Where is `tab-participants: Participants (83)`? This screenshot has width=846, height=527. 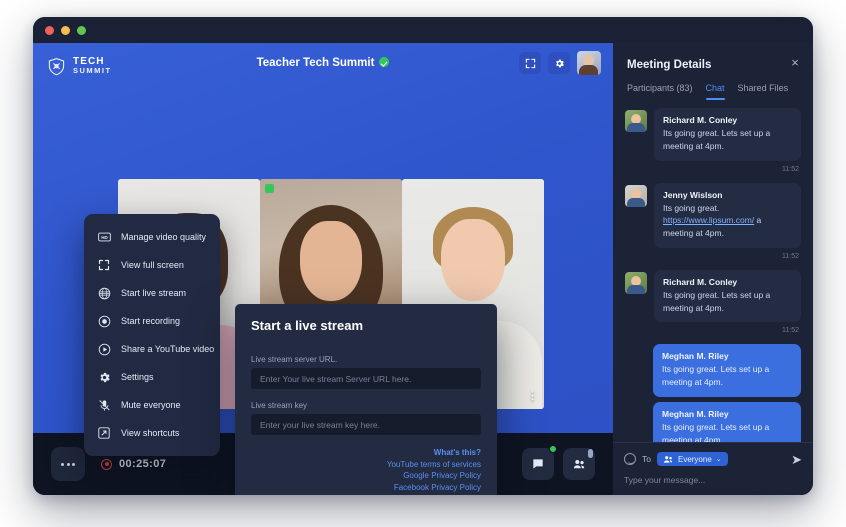 tab-participants: Participants (83) is located at coordinates (660, 91).